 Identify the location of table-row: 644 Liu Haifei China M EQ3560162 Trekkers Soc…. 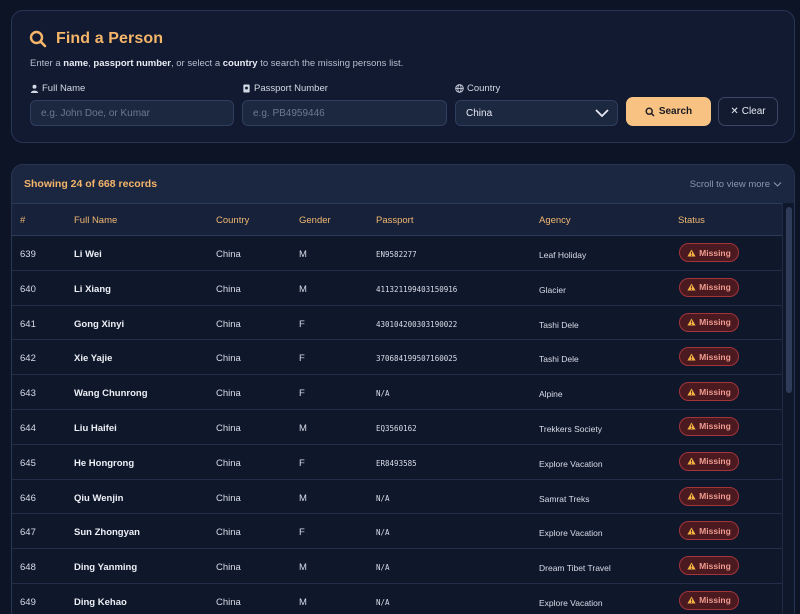
(398, 427).